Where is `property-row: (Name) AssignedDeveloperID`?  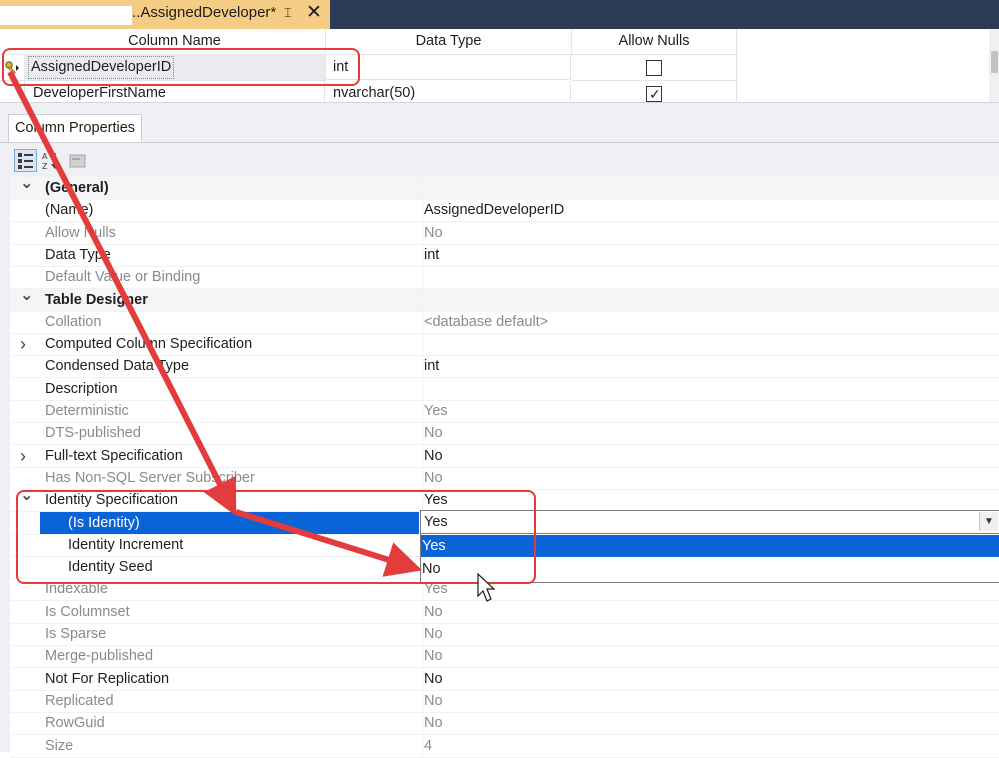 property-row: (Name) AssignedDeveloperID is located at coordinates (504, 211).